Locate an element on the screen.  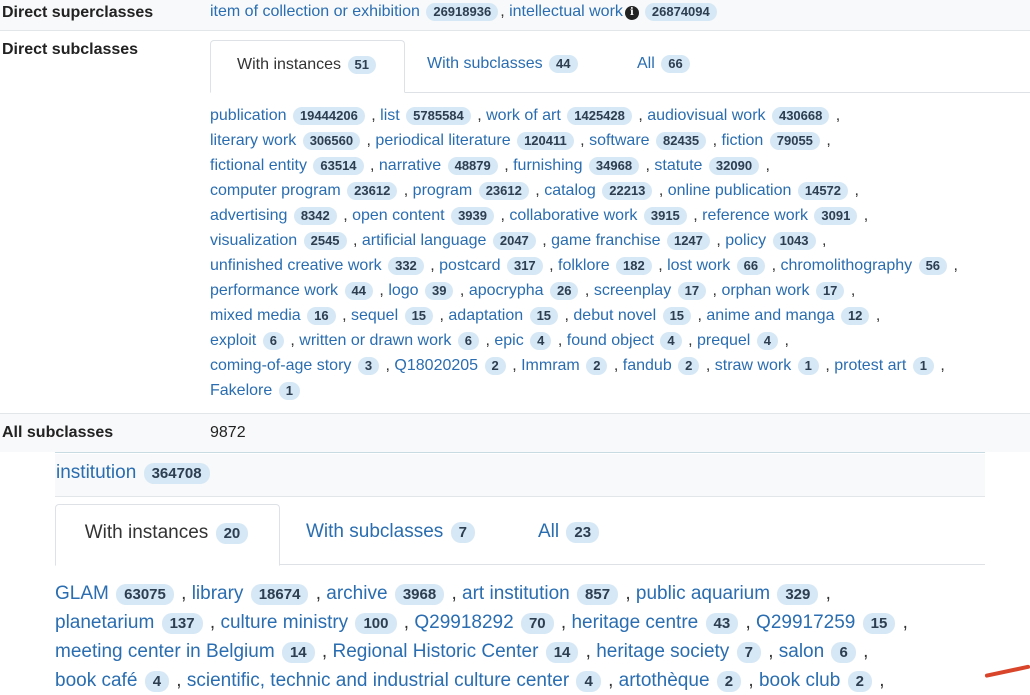
subclass-link: book café is located at coordinates (96, 680).